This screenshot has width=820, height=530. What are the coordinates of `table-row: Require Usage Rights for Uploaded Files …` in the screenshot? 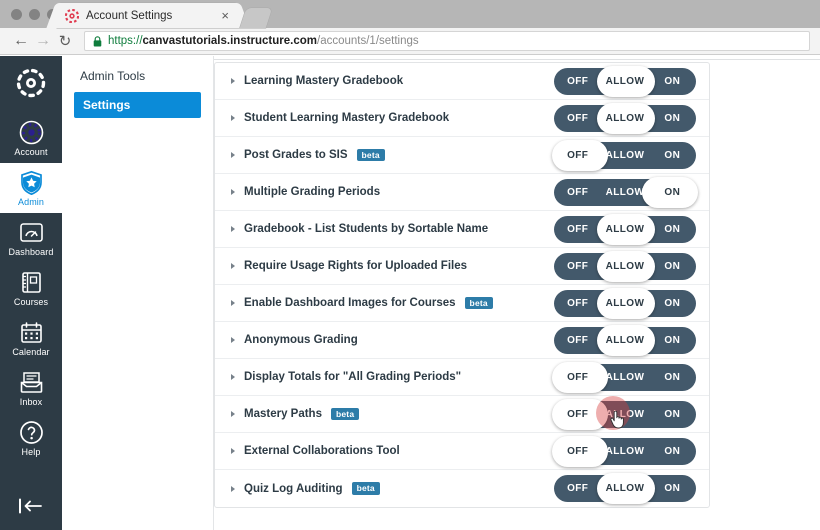 It's located at (462, 266).